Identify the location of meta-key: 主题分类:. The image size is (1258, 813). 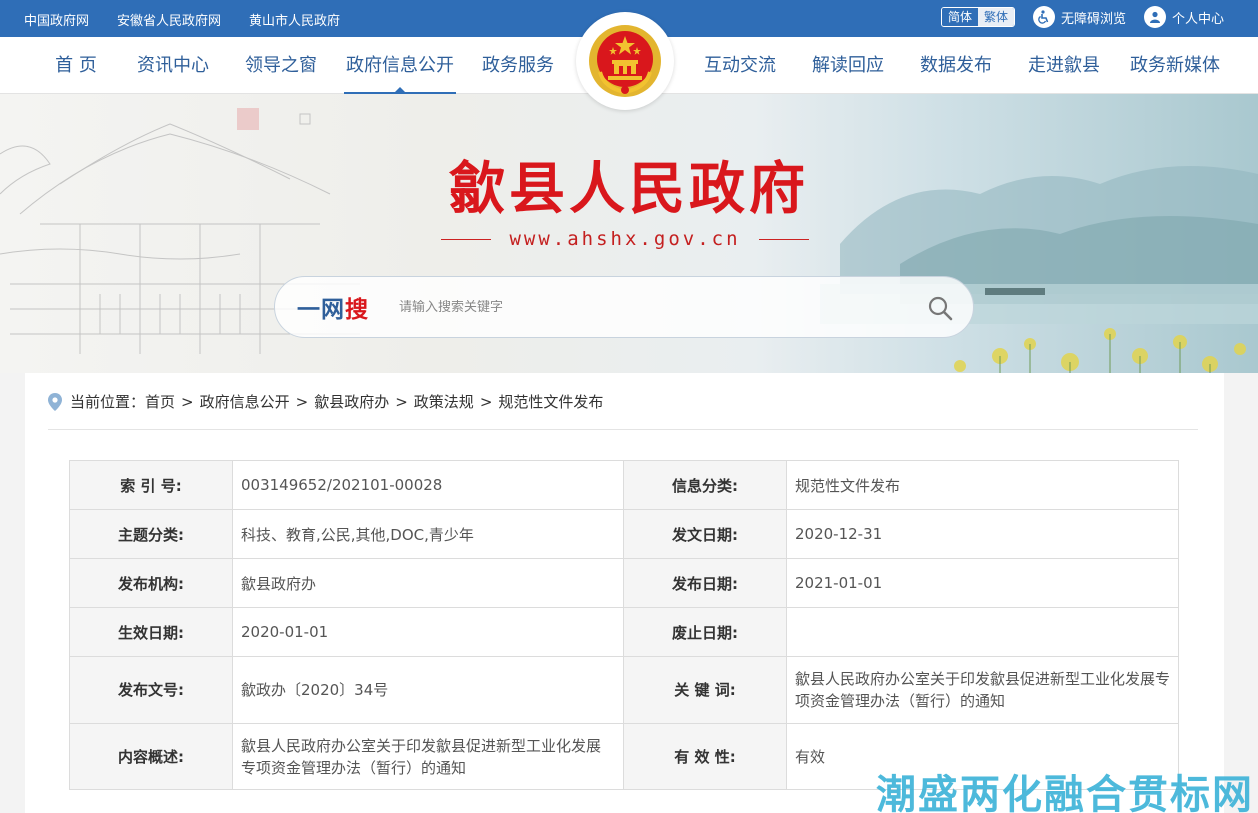
(151, 534).